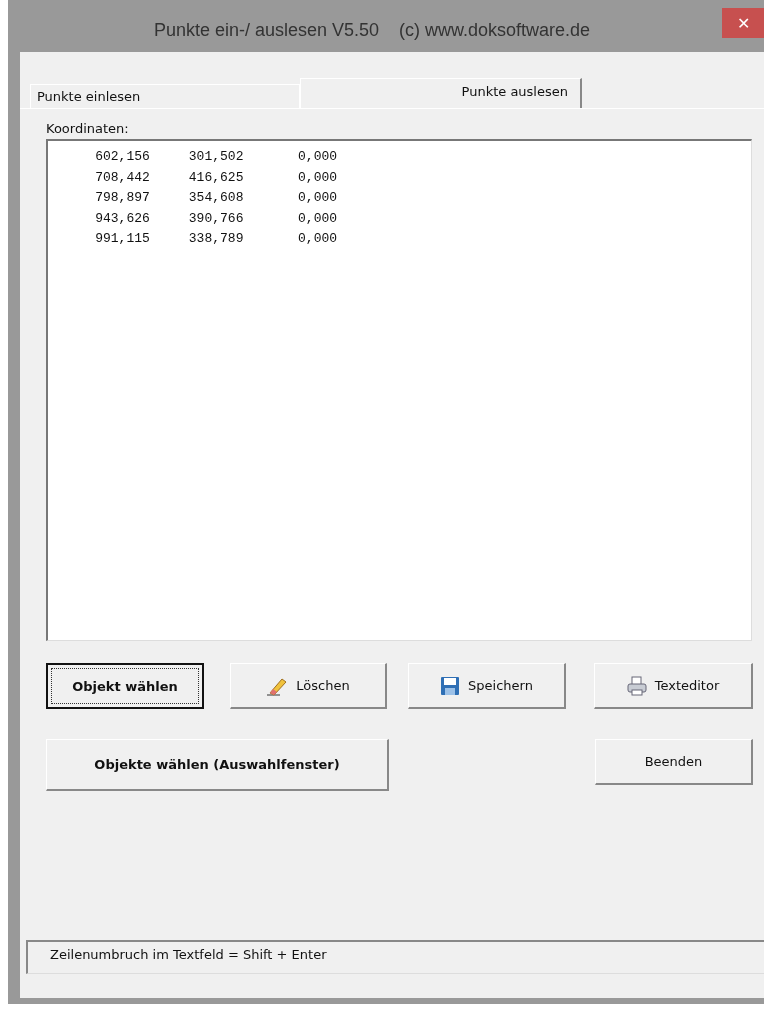 Image resolution: width=764 pixels, height=1016 pixels. Describe the element at coordinates (217, 765) in the screenshot. I see `button: Objekte wählen (Auswahlfenster)` at that location.